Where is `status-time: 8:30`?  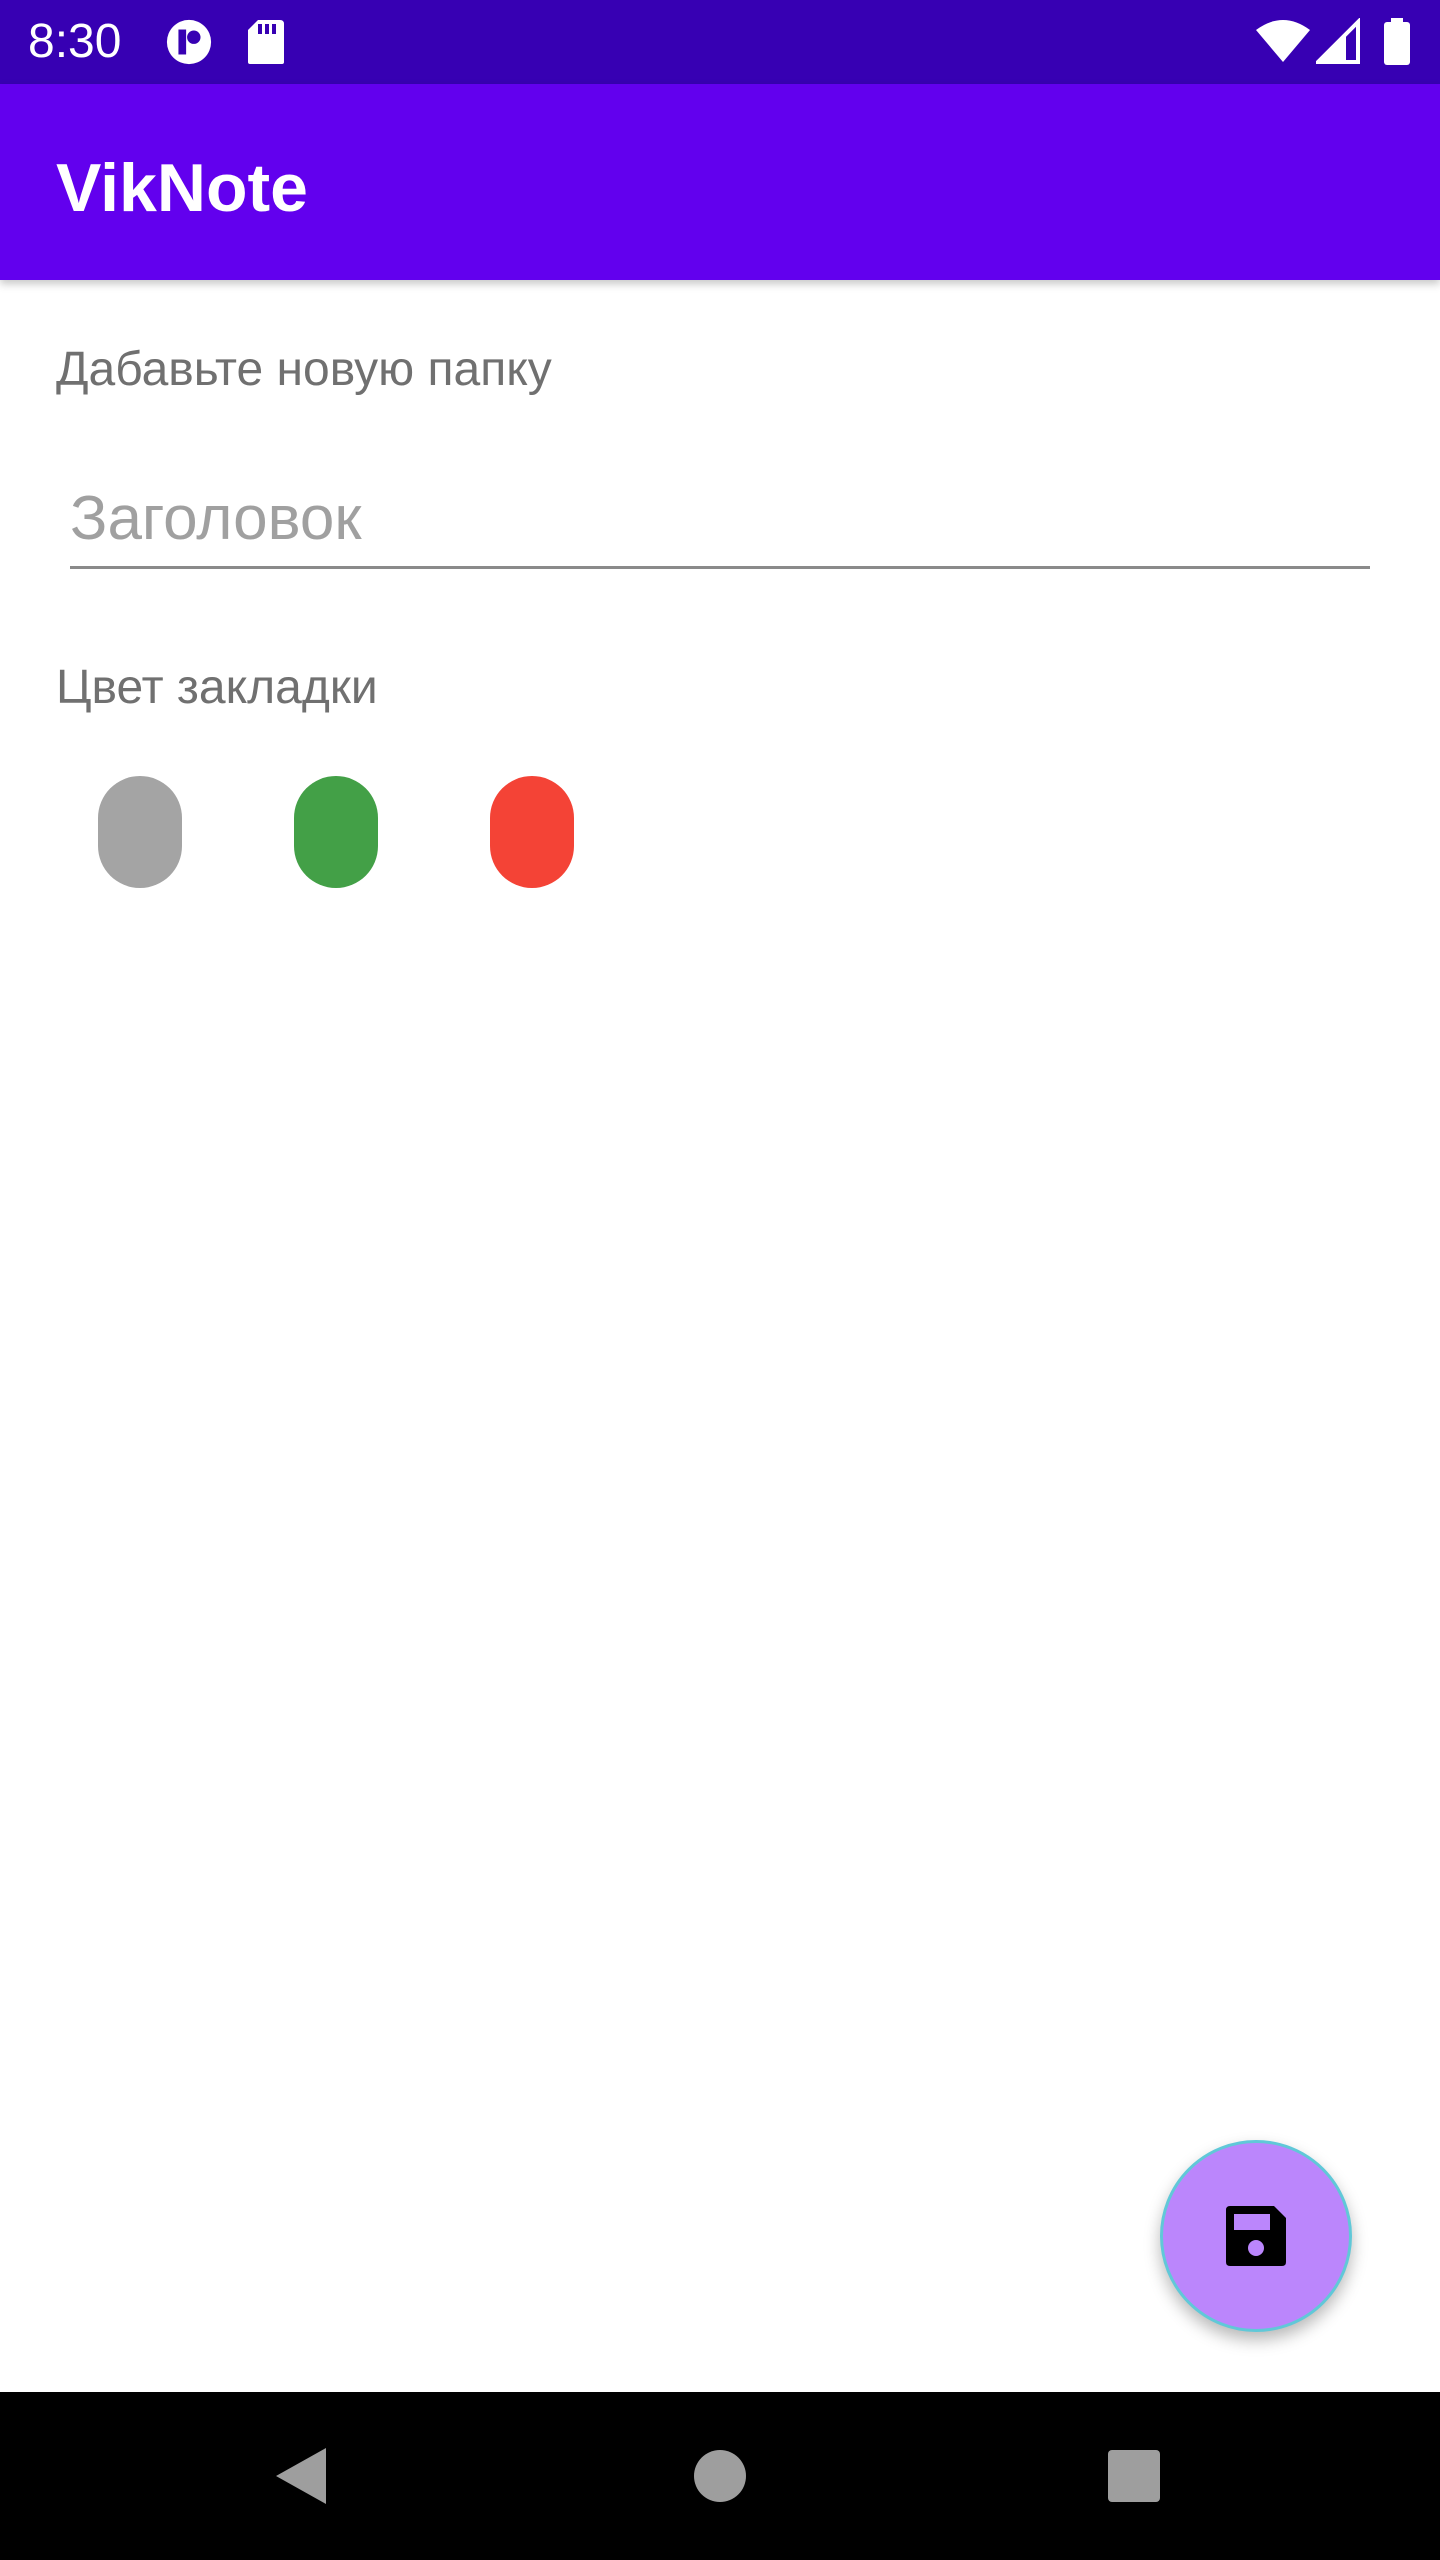
status-time: 8:30 is located at coordinates (75, 41).